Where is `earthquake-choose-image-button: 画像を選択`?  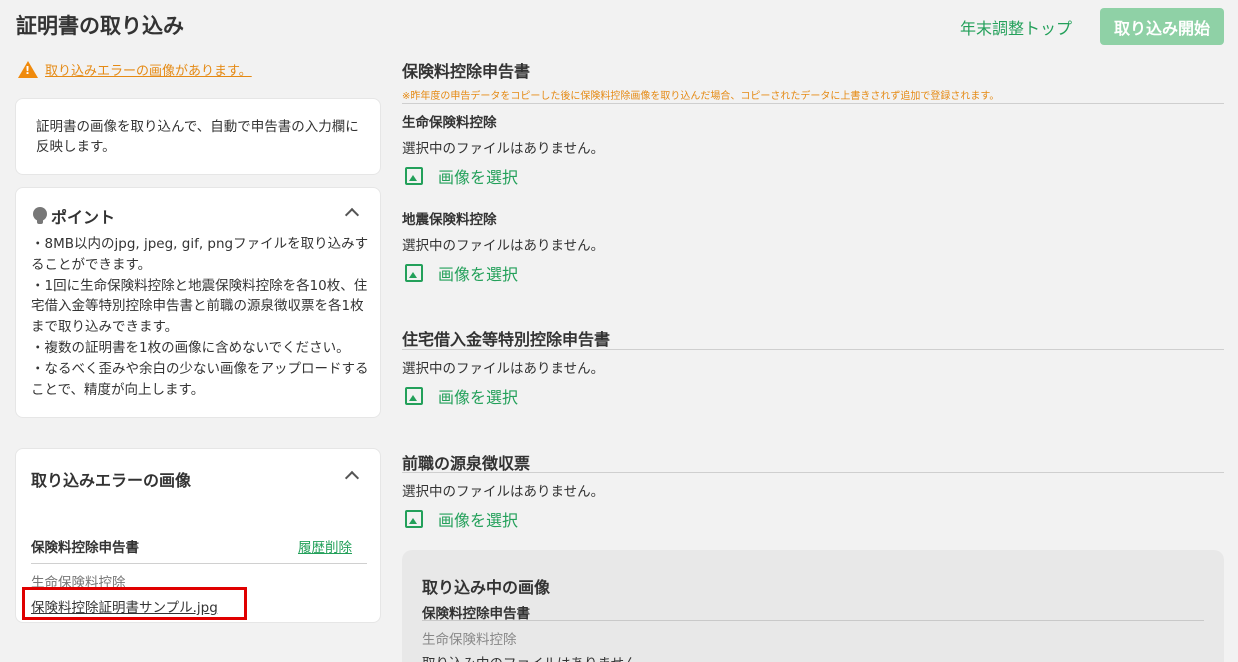 earthquake-choose-image-button: 画像を選択 is located at coordinates (461, 273).